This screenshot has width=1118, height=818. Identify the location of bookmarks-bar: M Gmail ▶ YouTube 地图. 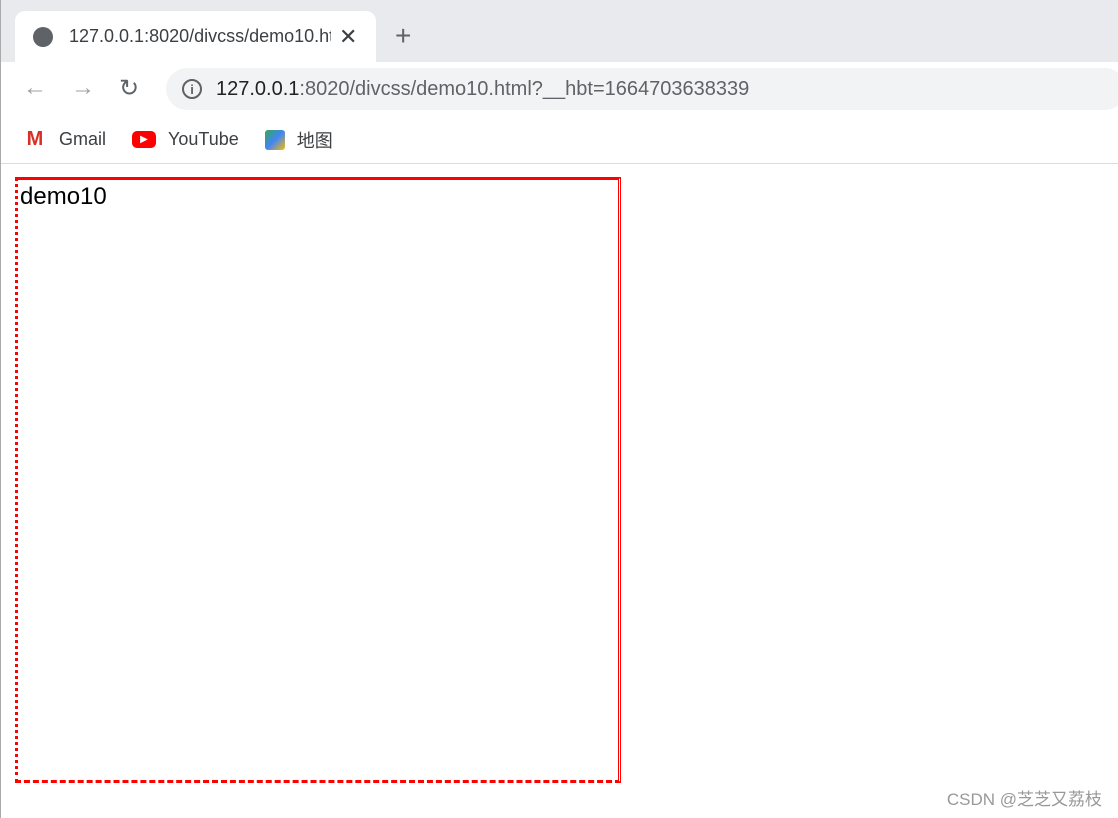
(559, 140).